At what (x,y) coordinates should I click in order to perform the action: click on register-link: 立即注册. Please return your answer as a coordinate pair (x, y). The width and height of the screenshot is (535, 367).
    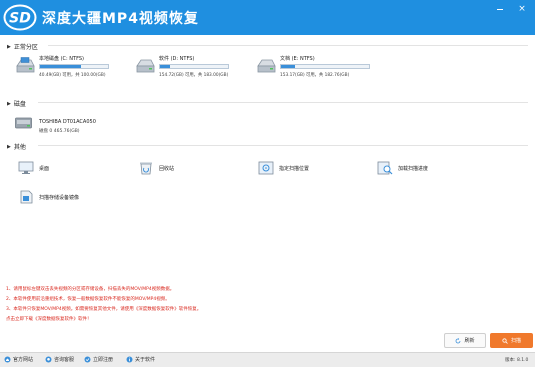
    Looking at the image, I should click on (98, 359).